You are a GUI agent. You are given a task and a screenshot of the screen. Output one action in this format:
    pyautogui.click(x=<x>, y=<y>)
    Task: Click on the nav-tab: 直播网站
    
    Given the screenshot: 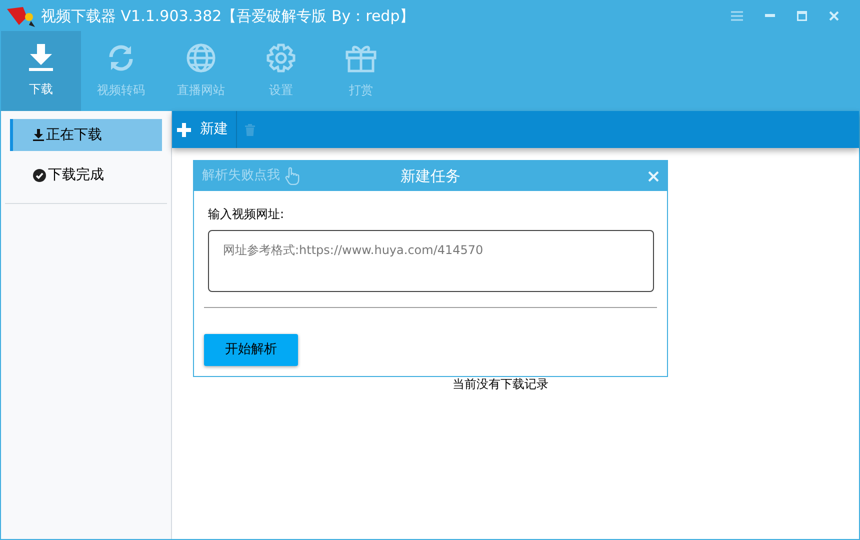 What is the action you would take?
    pyautogui.click(x=201, y=71)
    